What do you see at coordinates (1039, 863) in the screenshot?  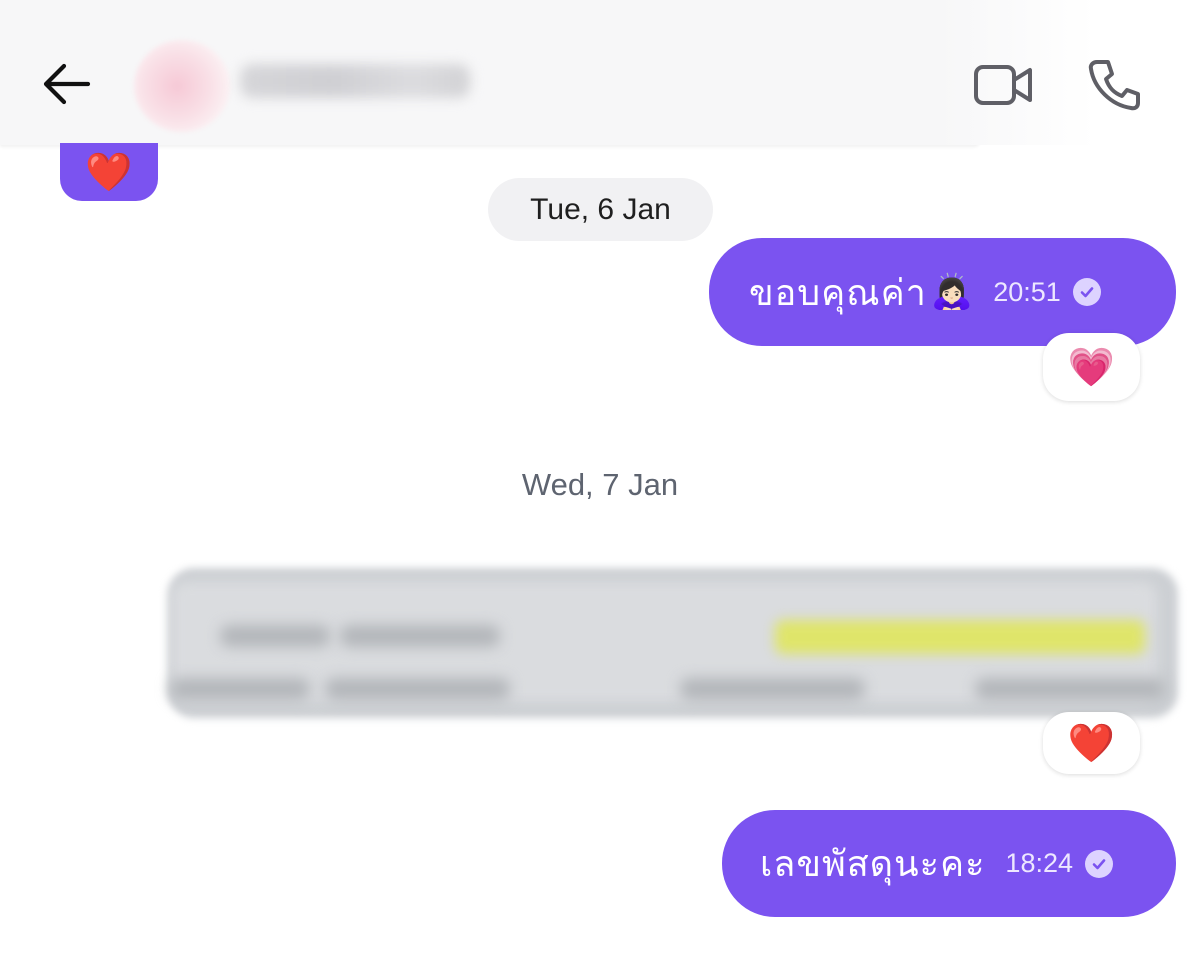 I see `message-time: 18:24` at bounding box center [1039, 863].